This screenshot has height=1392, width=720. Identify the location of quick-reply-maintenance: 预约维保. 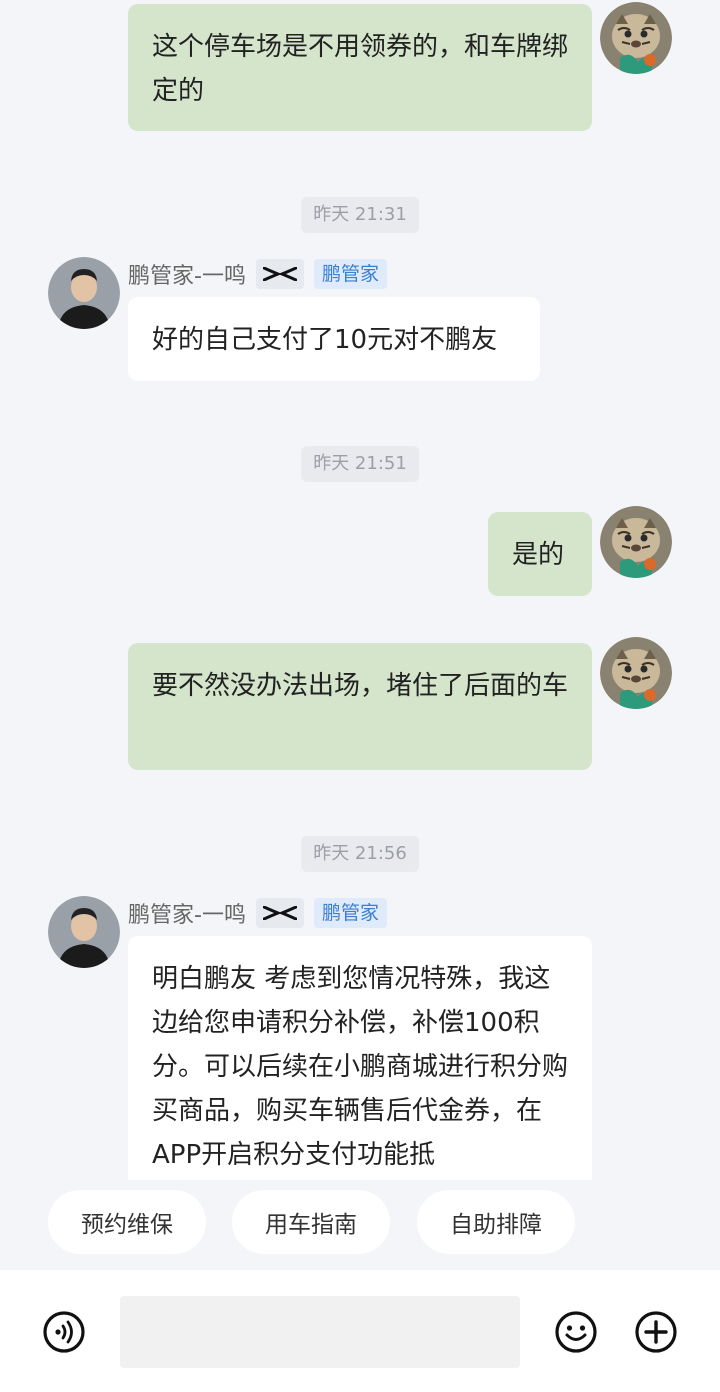
(127, 1222).